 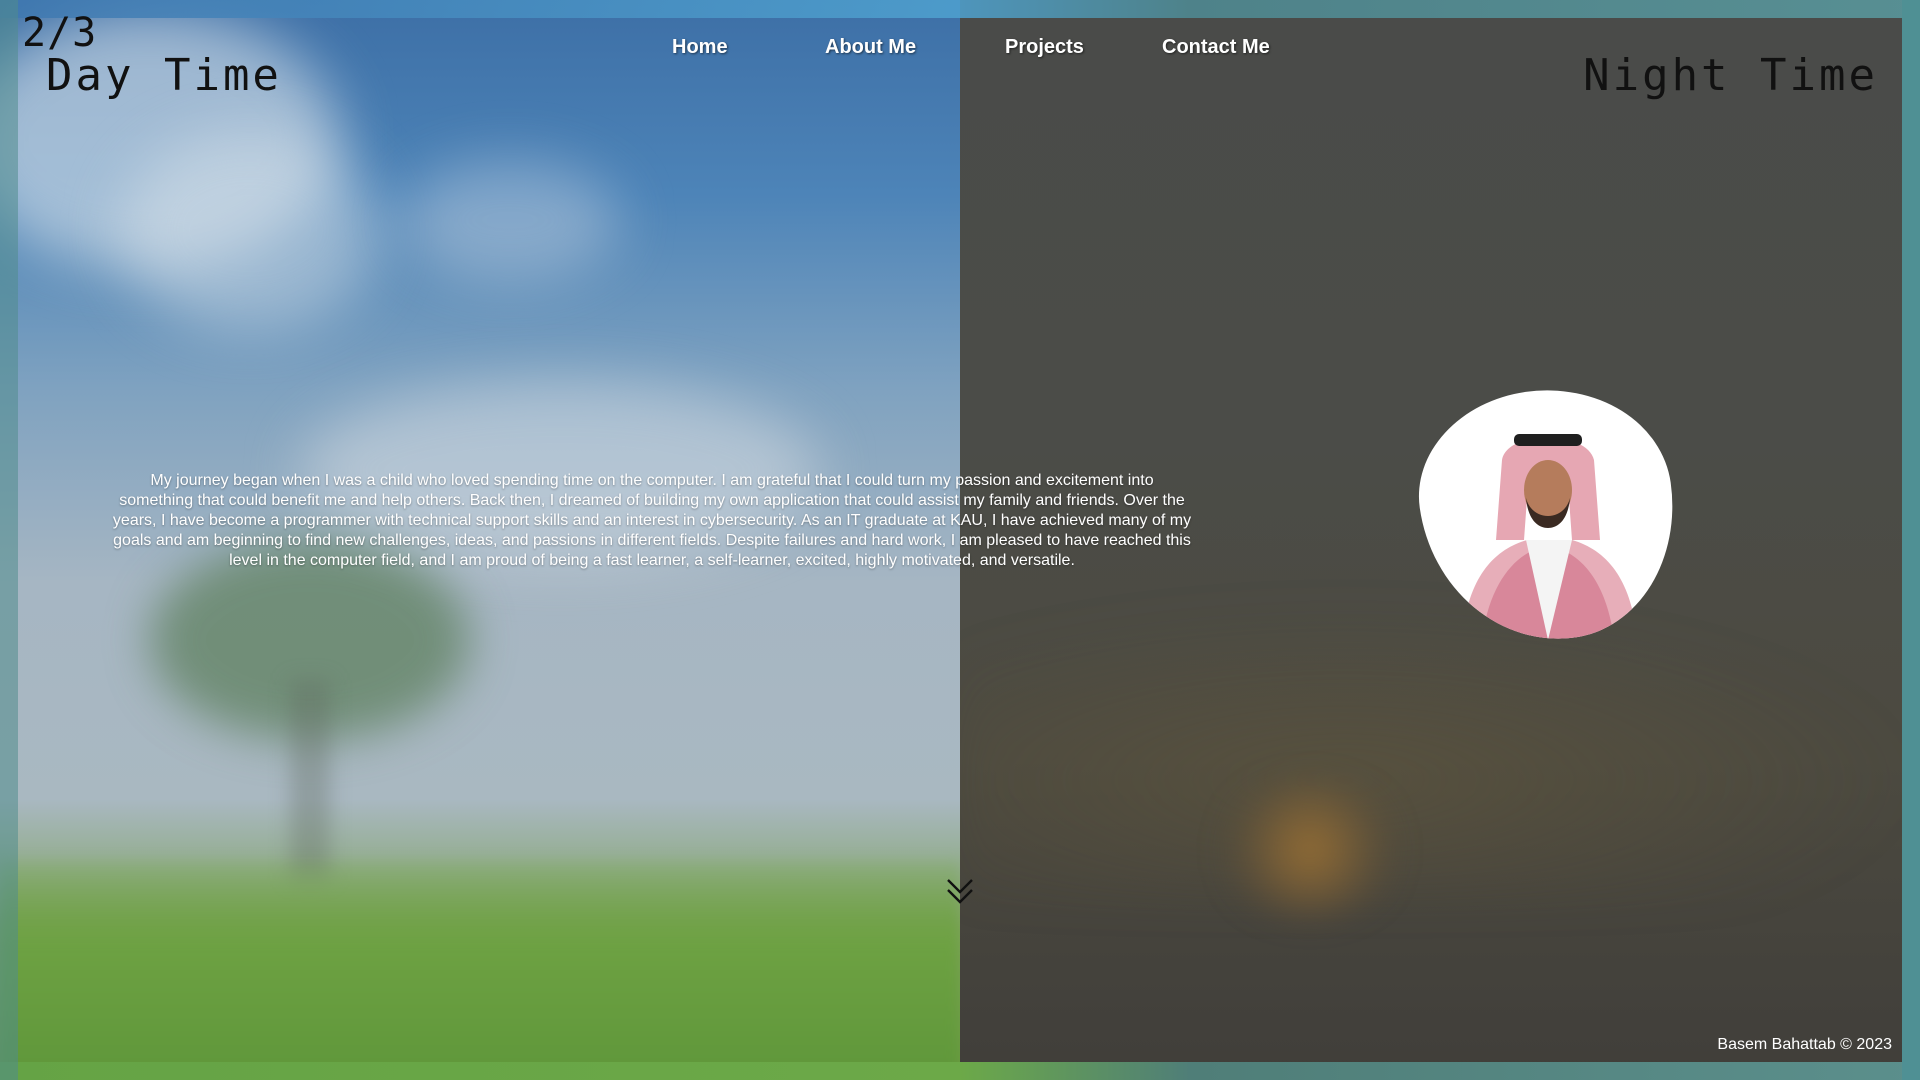 What do you see at coordinates (9, 540) in the screenshot?
I see `frame-left` at bounding box center [9, 540].